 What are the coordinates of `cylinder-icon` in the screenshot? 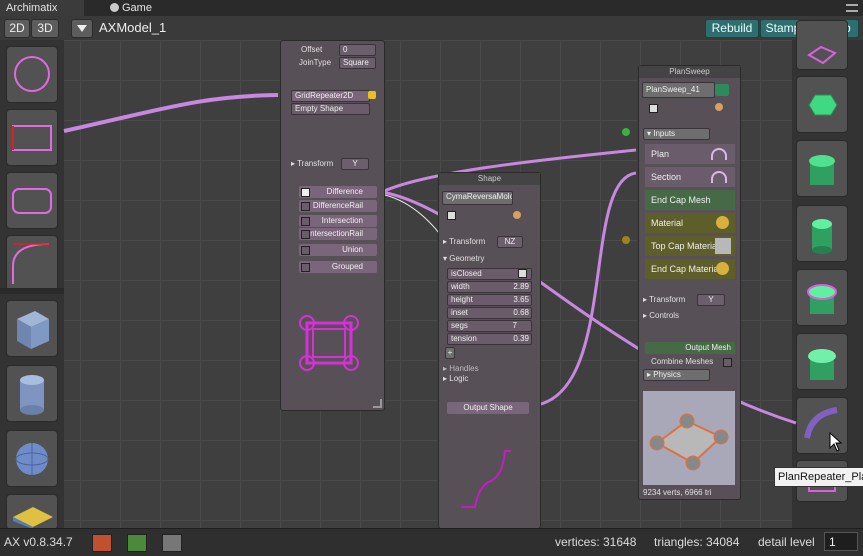 It's located at (32, 395).